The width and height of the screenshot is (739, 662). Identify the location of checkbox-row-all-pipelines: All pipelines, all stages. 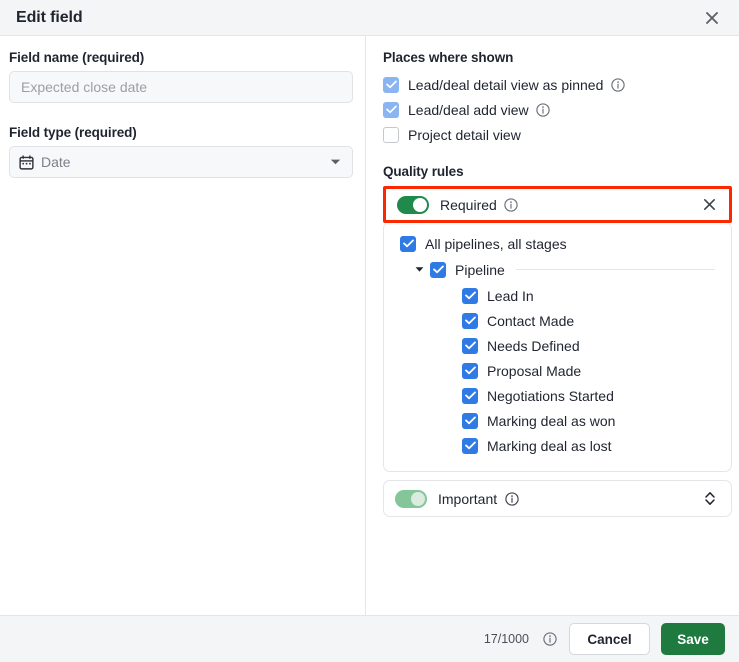
(557, 243).